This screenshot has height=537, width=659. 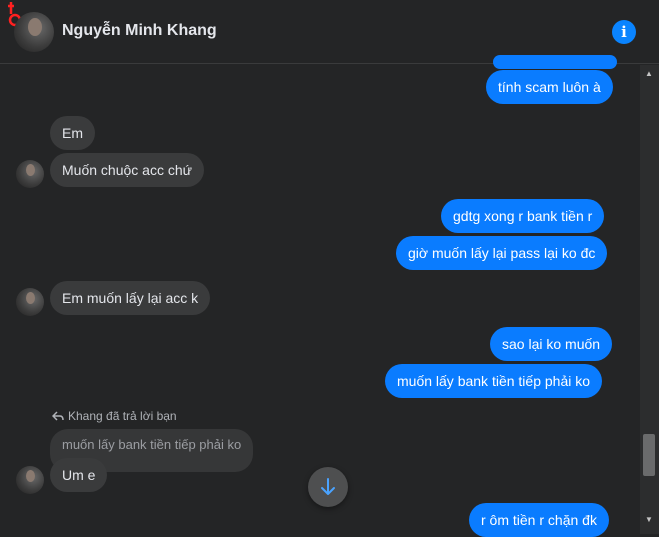 What do you see at coordinates (139, 31) in the screenshot?
I see `contact-name: Nguyễn Minh Khang` at bounding box center [139, 31].